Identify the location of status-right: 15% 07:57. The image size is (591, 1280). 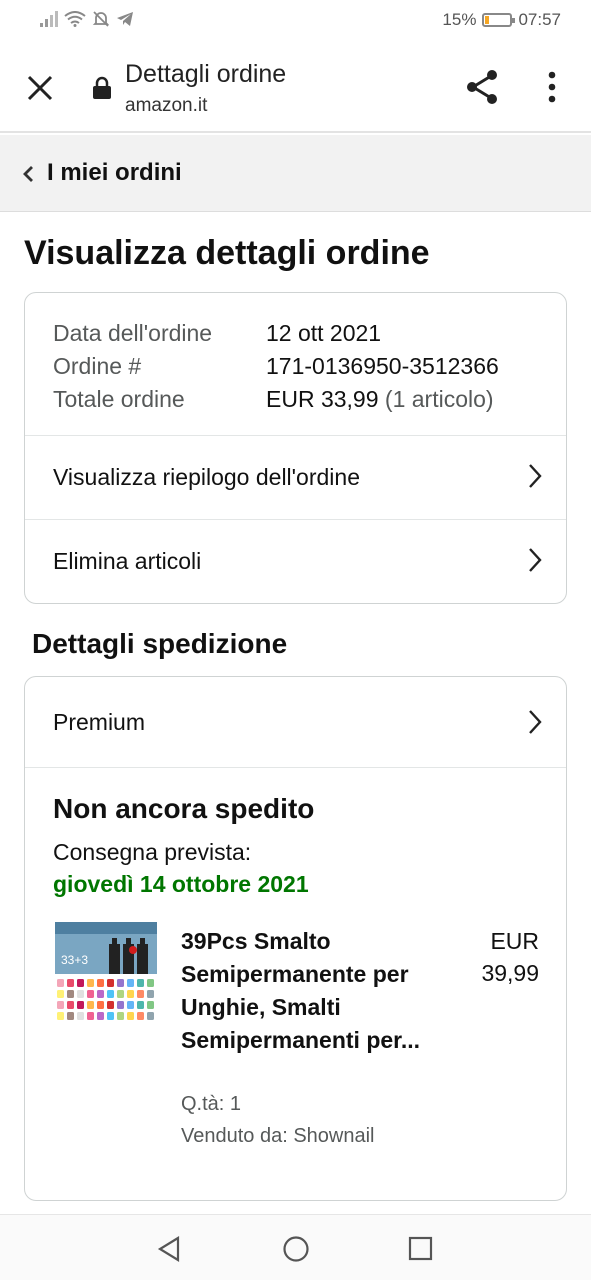
(501, 20).